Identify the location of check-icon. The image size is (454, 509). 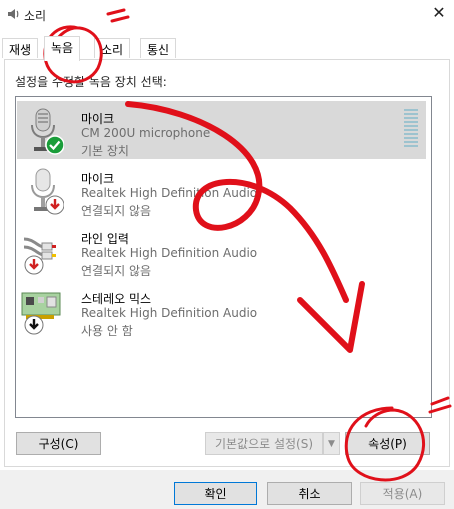
(54, 145).